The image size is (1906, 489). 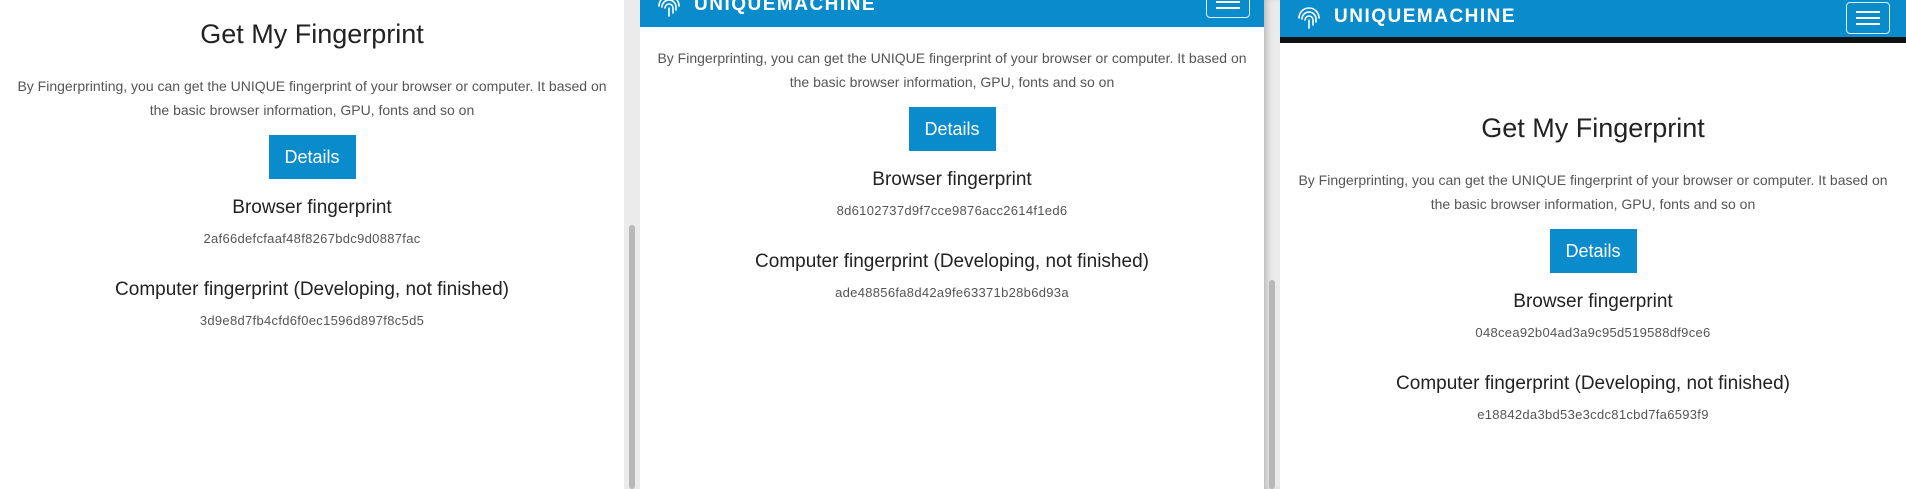 What do you see at coordinates (312, 320) in the screenshot?
I see `computer-fingerprint-value: 3d9e8d7fb4cfd6f0ec1596d897f8c5d5` at bounding box center [312, 320].